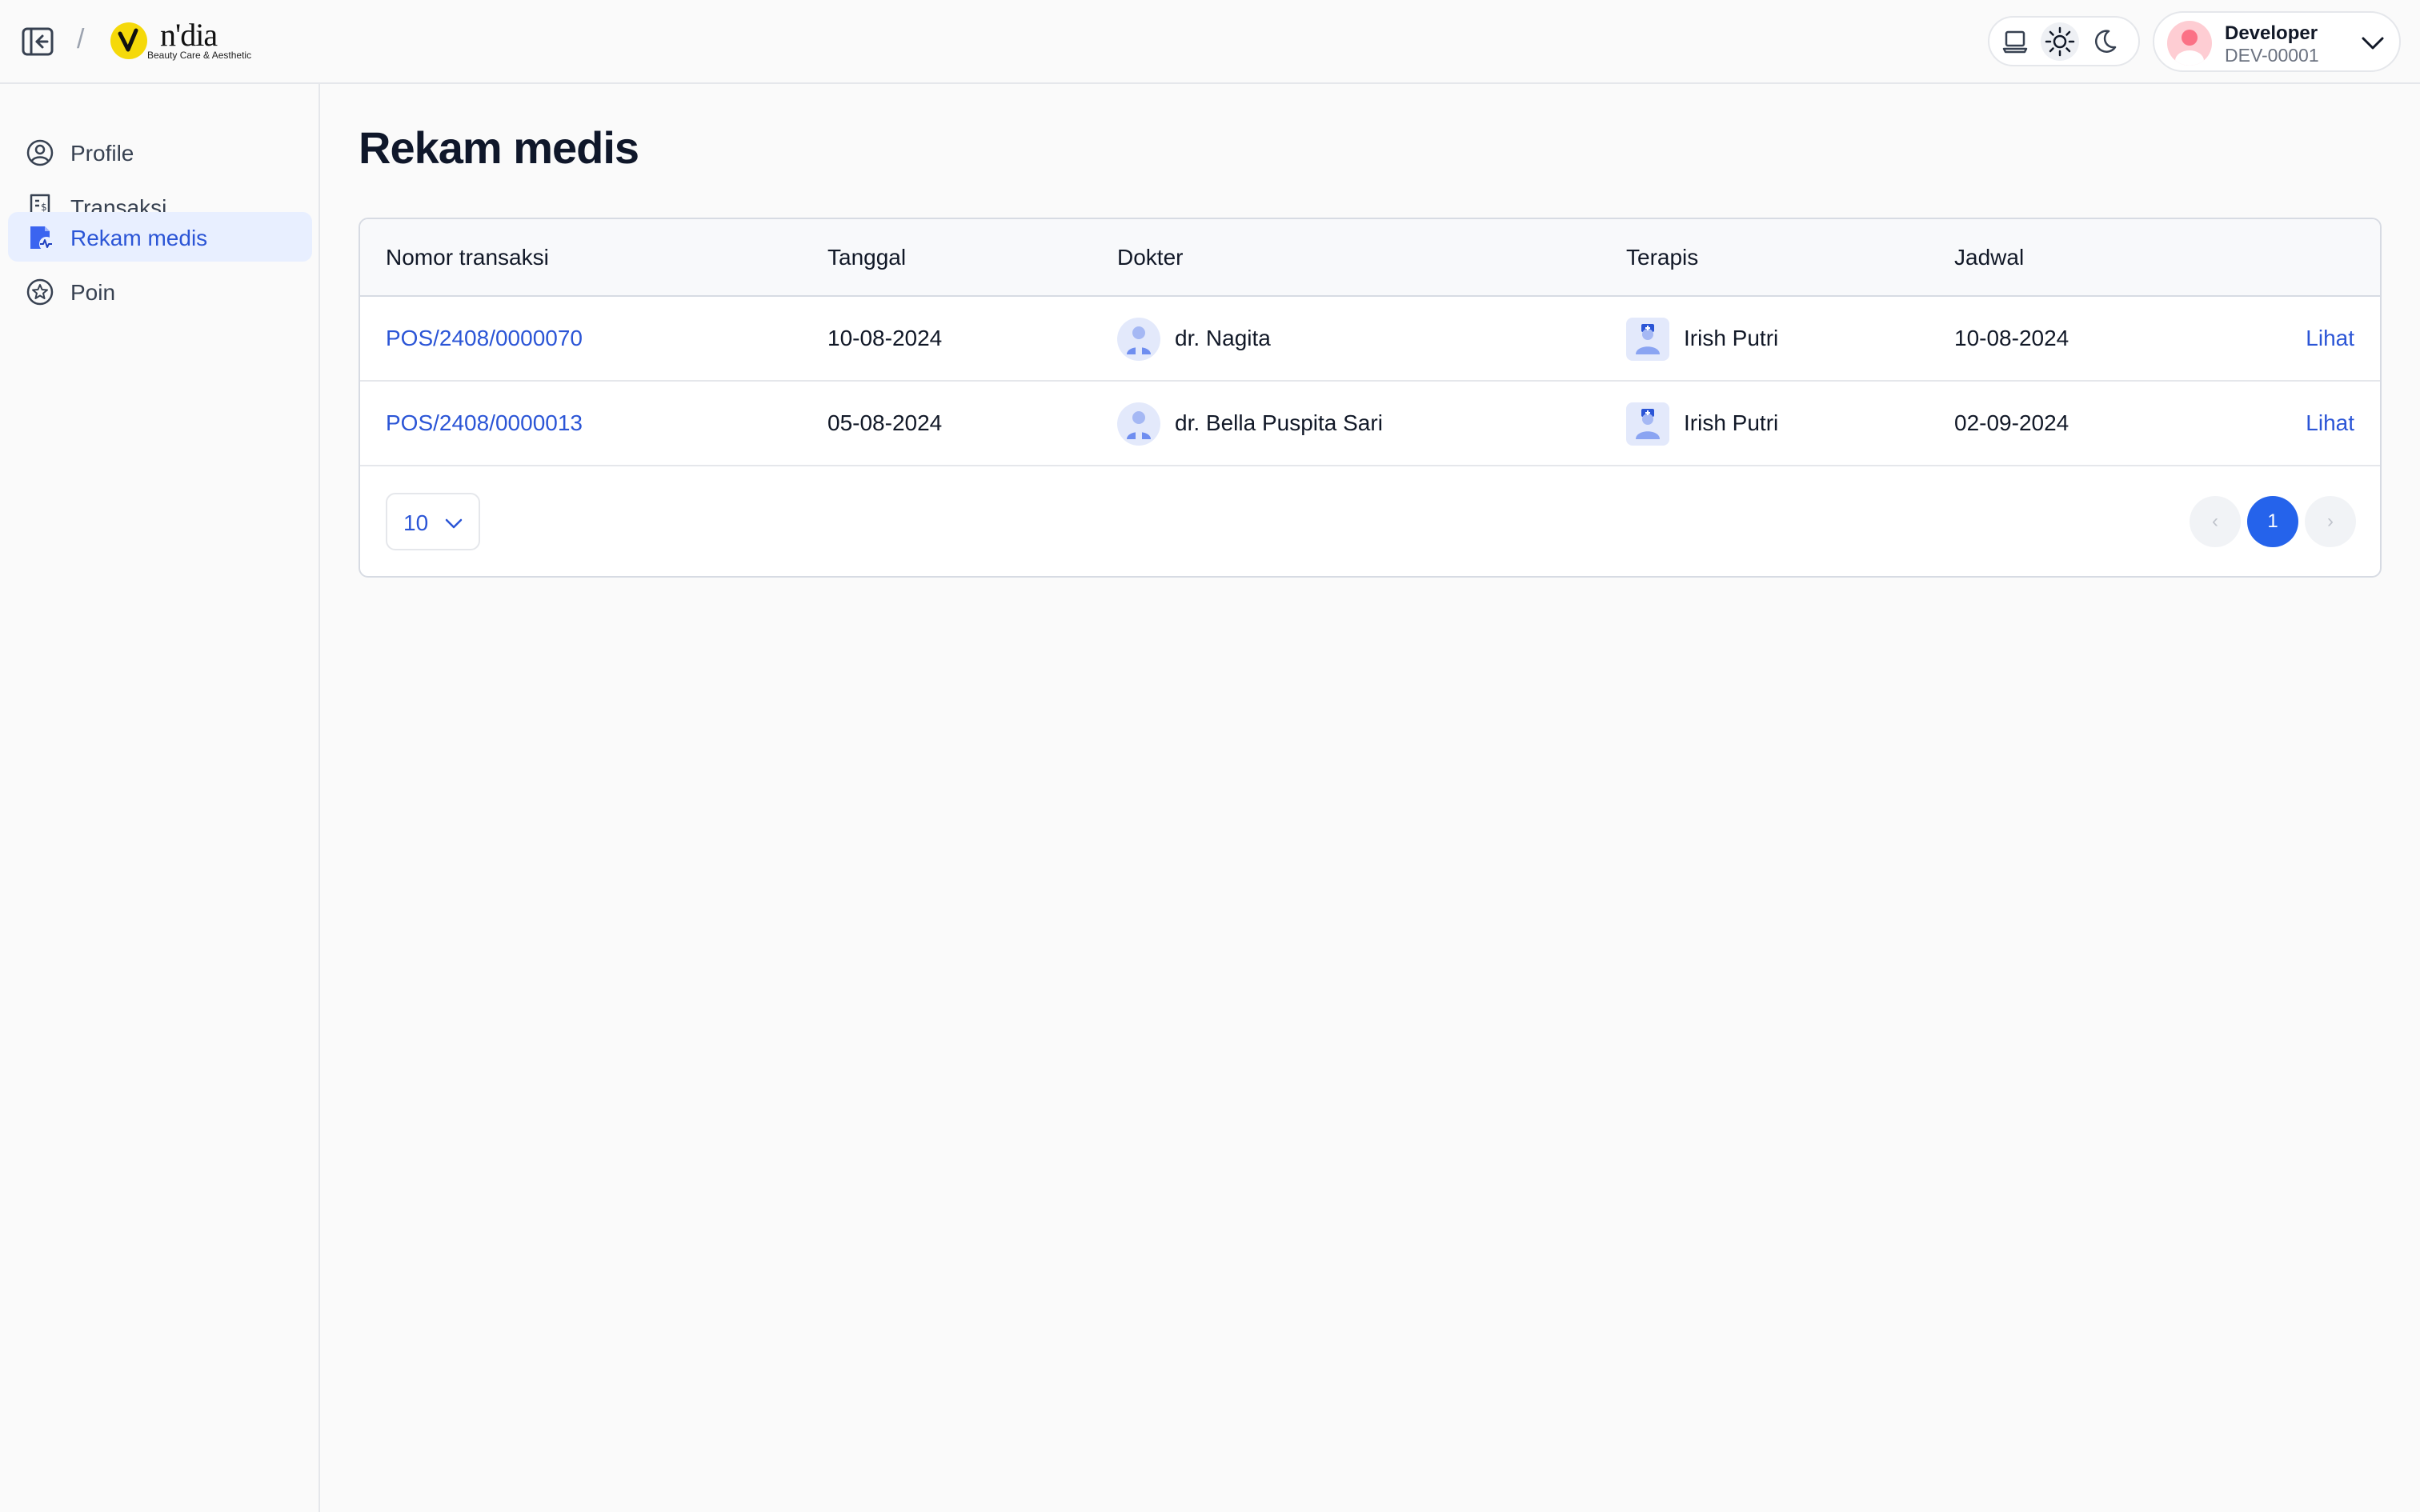 This screenshot has width=2420, height=1512. I want to click on pagination-prev-button: ‹, so click(2215, 521).